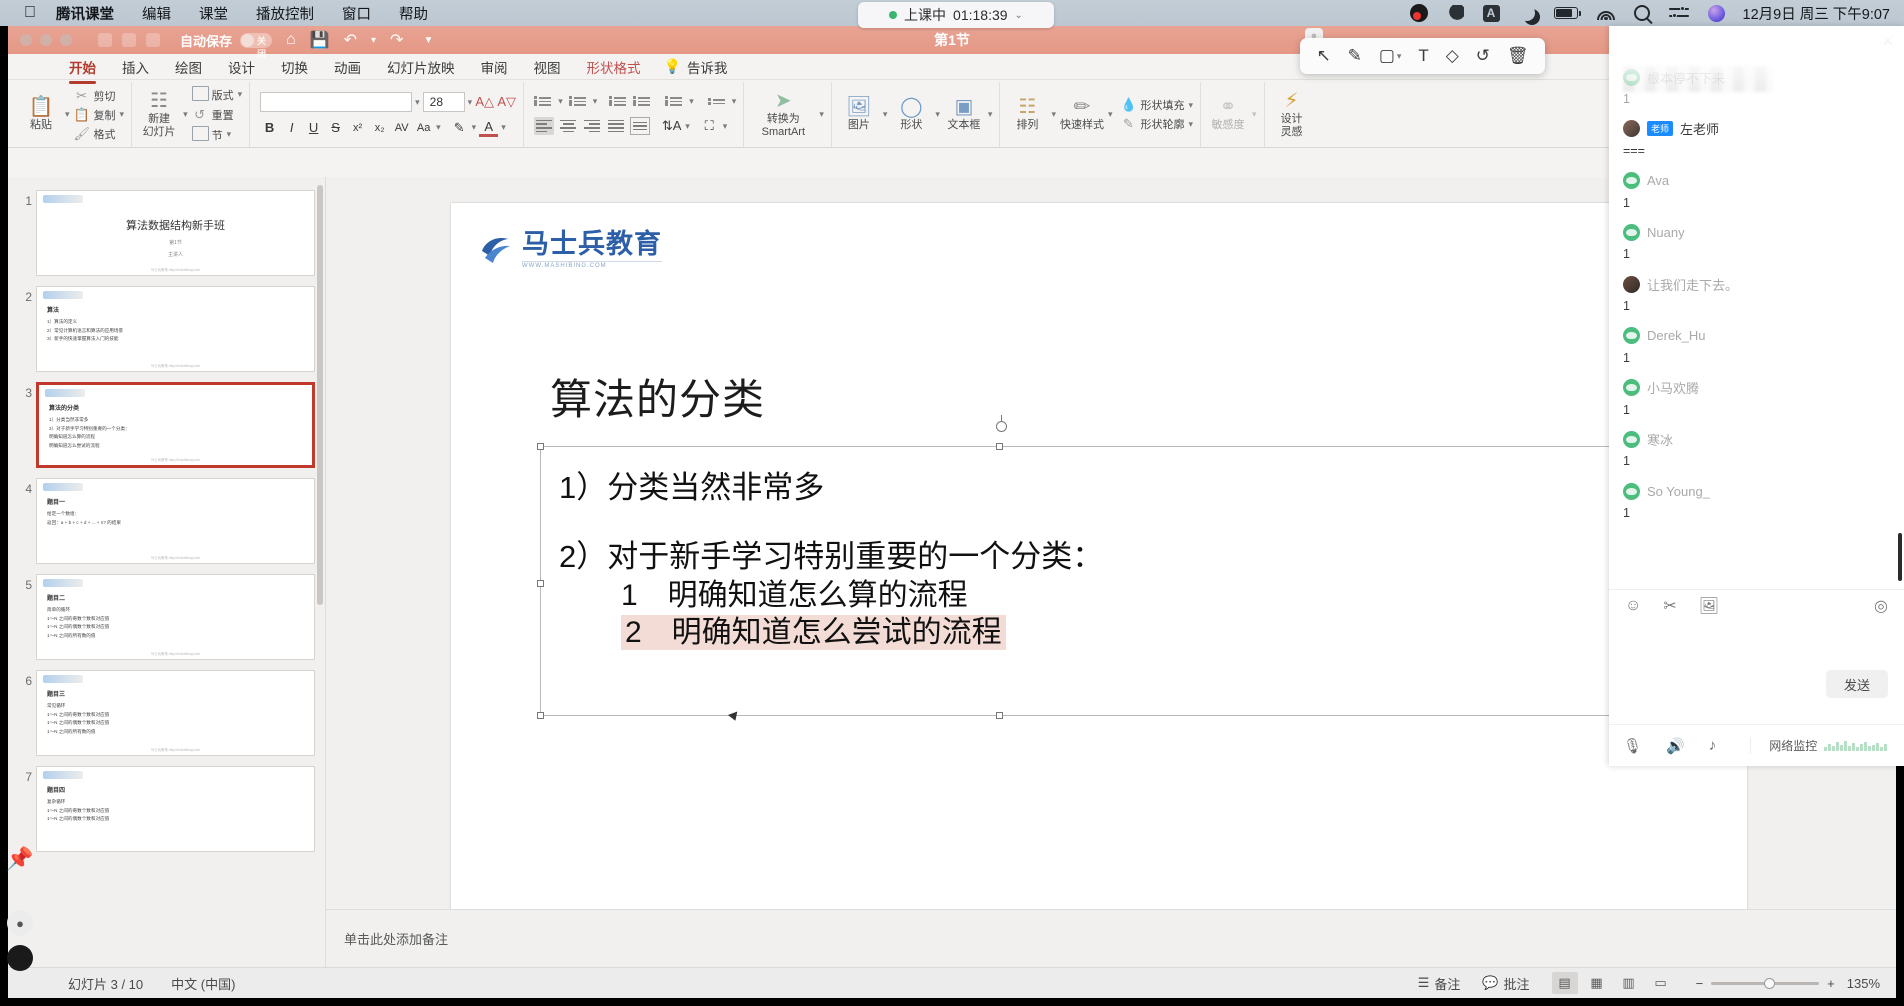 This screenshot has width=1904, height=1006. I want to click on highlight-dropdown-icon: ▾, so click(474, 127).